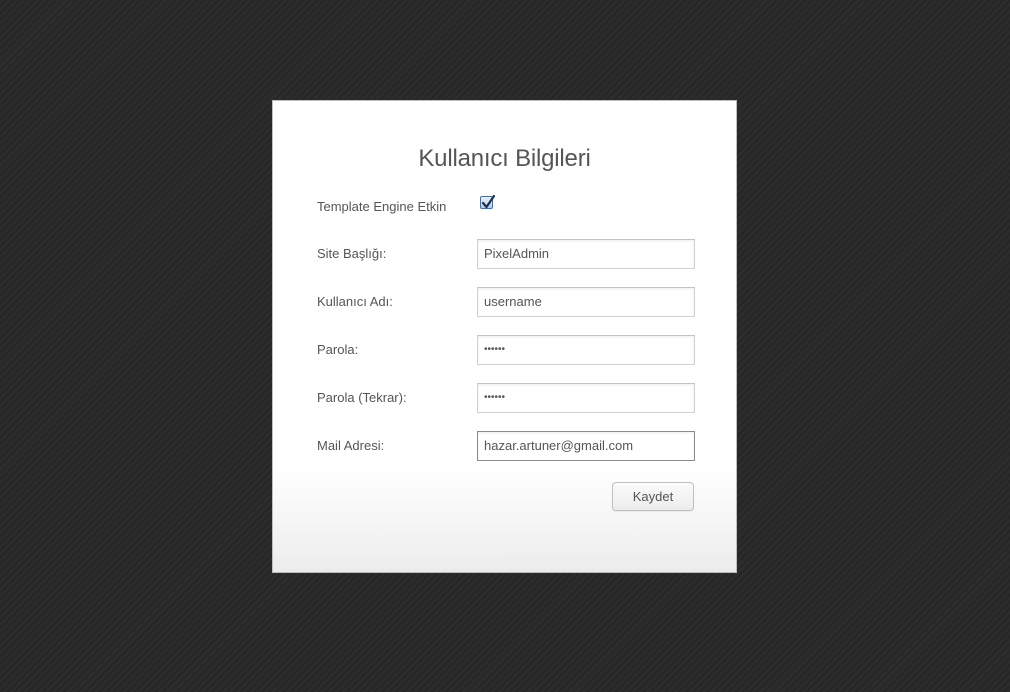 This screenshot has height=692, width=1010. I want to click on email-row: Mail Adresi: hazar.artuner@gmail.com, so click(506, 446).